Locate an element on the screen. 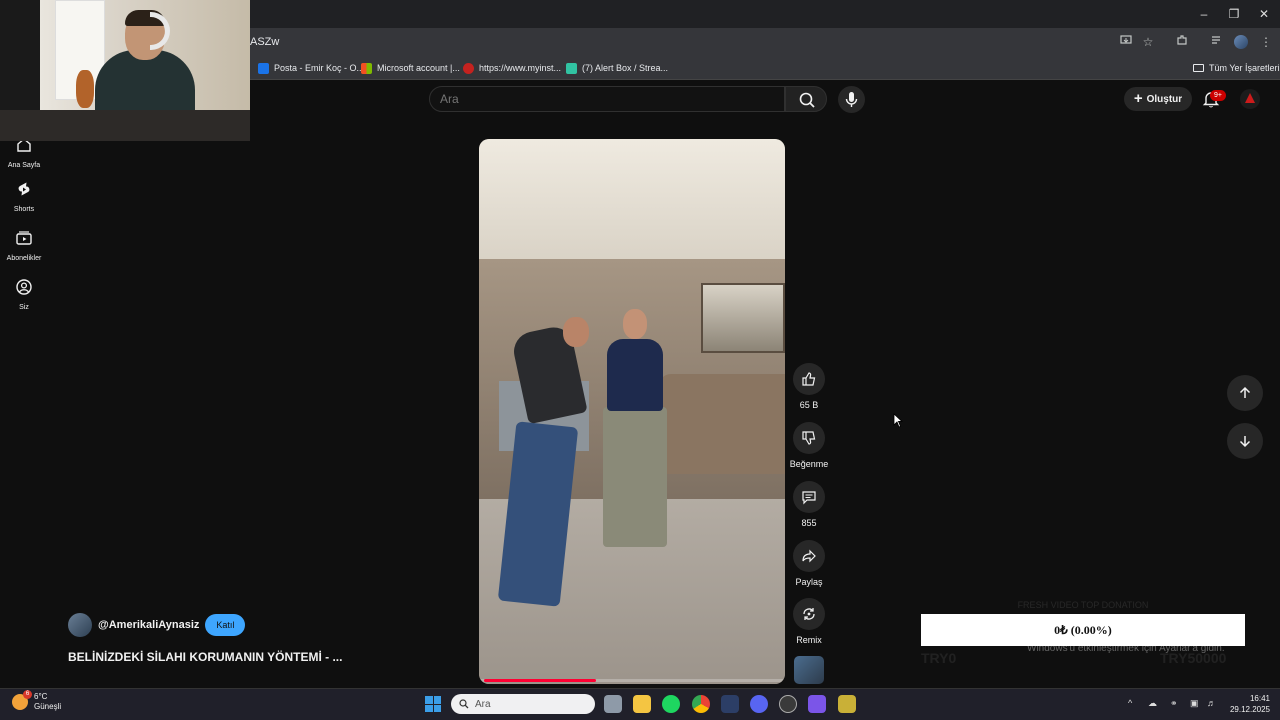 The image size is (1280, 720). sidebar-label: Abonelikler is located at coordinates (24, 258).